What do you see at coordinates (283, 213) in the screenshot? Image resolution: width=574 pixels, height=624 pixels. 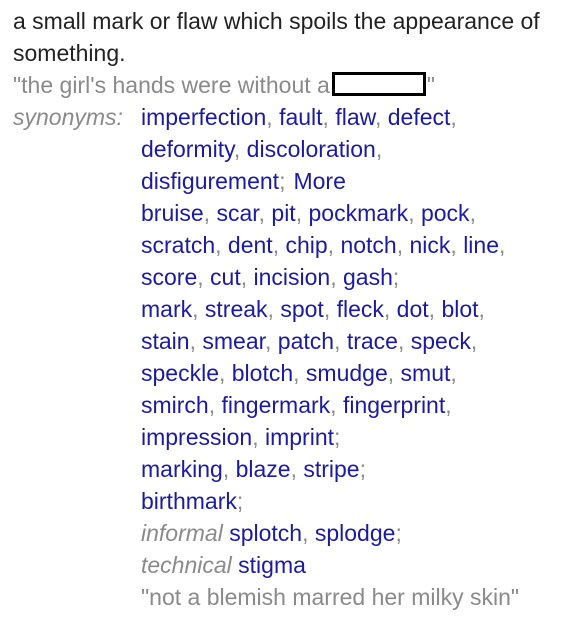 I see `synonym-link: pit` at bounding box center [283, 213].